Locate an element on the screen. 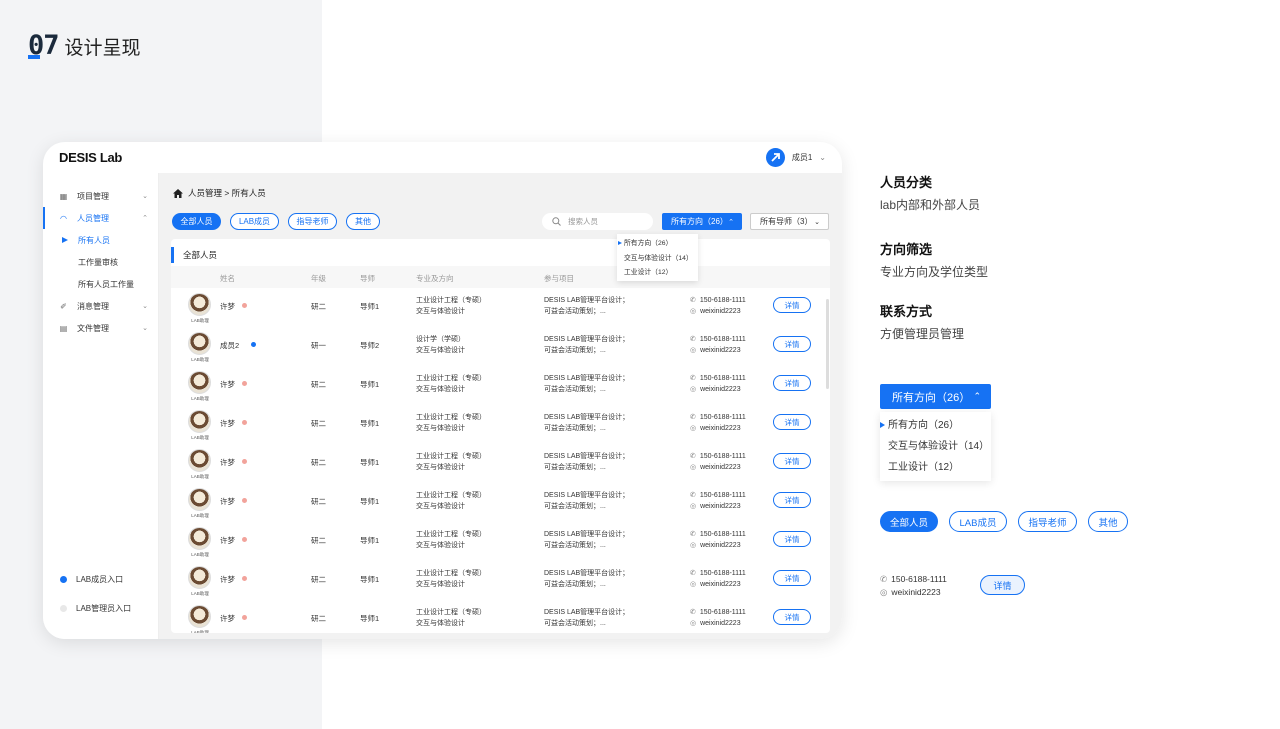  member-major: 设计学（学硕） 交互与体验设计 is located at coordinates (440, 345).